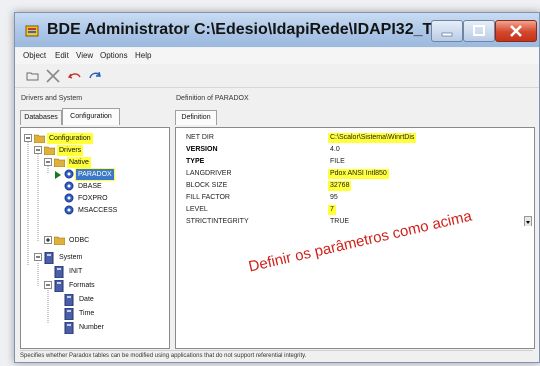 The image size is (540, 366). Describe the element at coordinates (48, 242) in the screenshot. I see `expand-icon` at that location.